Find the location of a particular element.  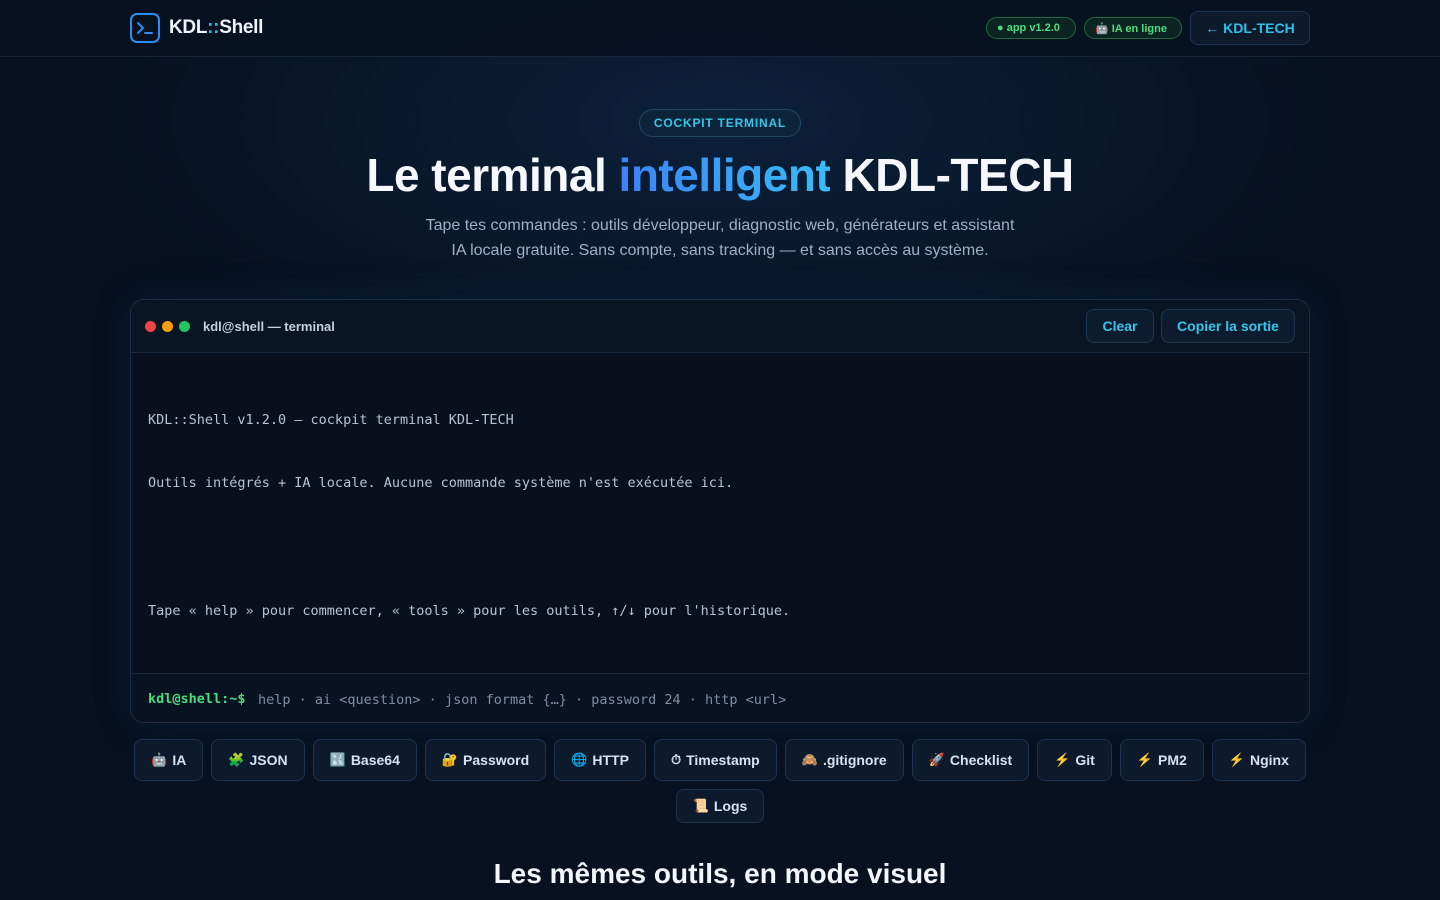

visual-tools-section-title: Les mêmes outils, en mode visuel is located at coordinates (720, 873).